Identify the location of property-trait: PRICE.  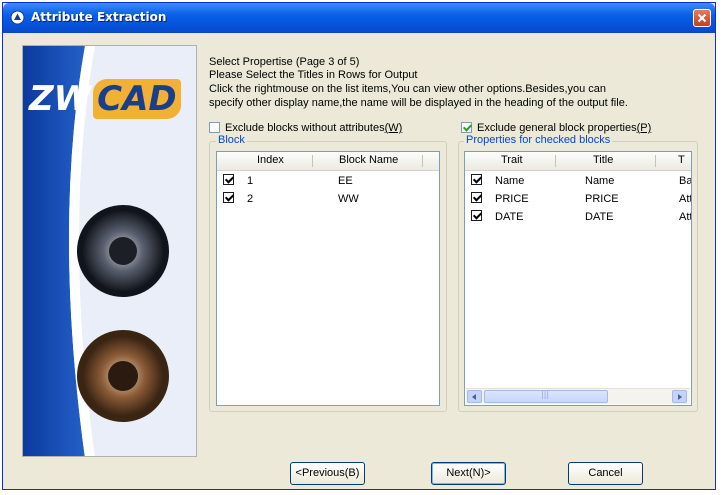
(512, 199).